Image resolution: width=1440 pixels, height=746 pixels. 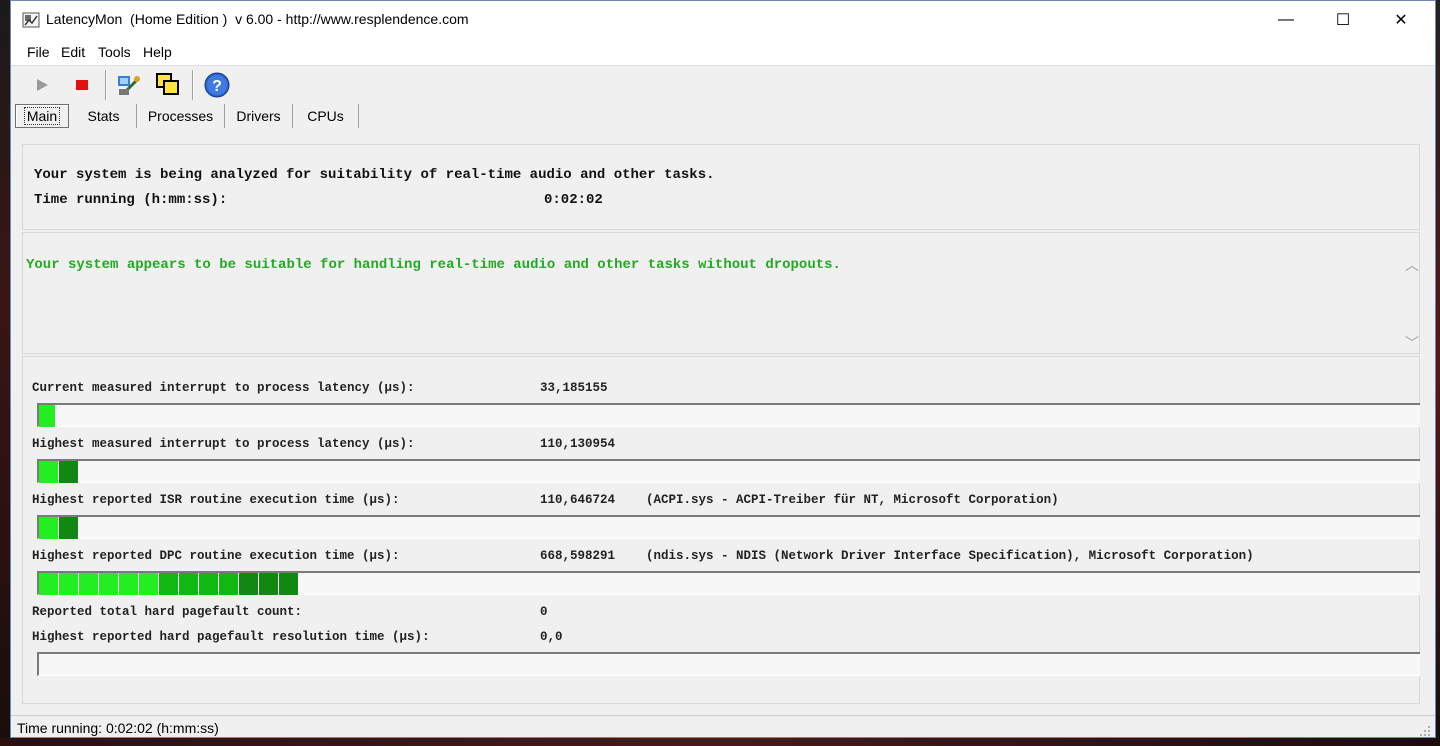 I want to click on tab-cpus-label: CPUs, so click(x=325, y=116).